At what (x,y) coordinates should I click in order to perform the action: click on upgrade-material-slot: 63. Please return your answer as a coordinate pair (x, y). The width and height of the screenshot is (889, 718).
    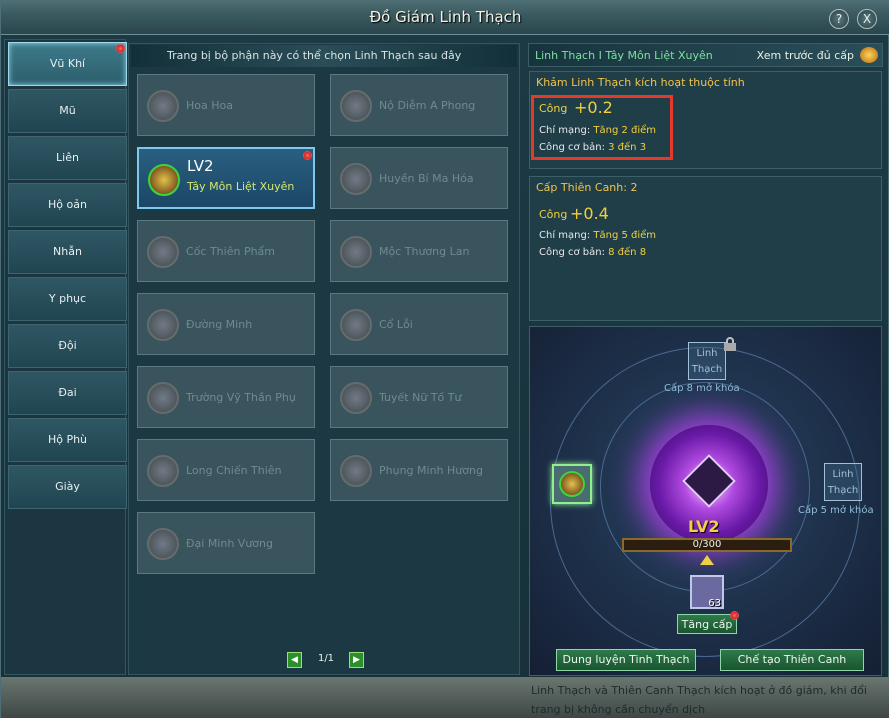
    Looking at the image, I should click on (707, 592).